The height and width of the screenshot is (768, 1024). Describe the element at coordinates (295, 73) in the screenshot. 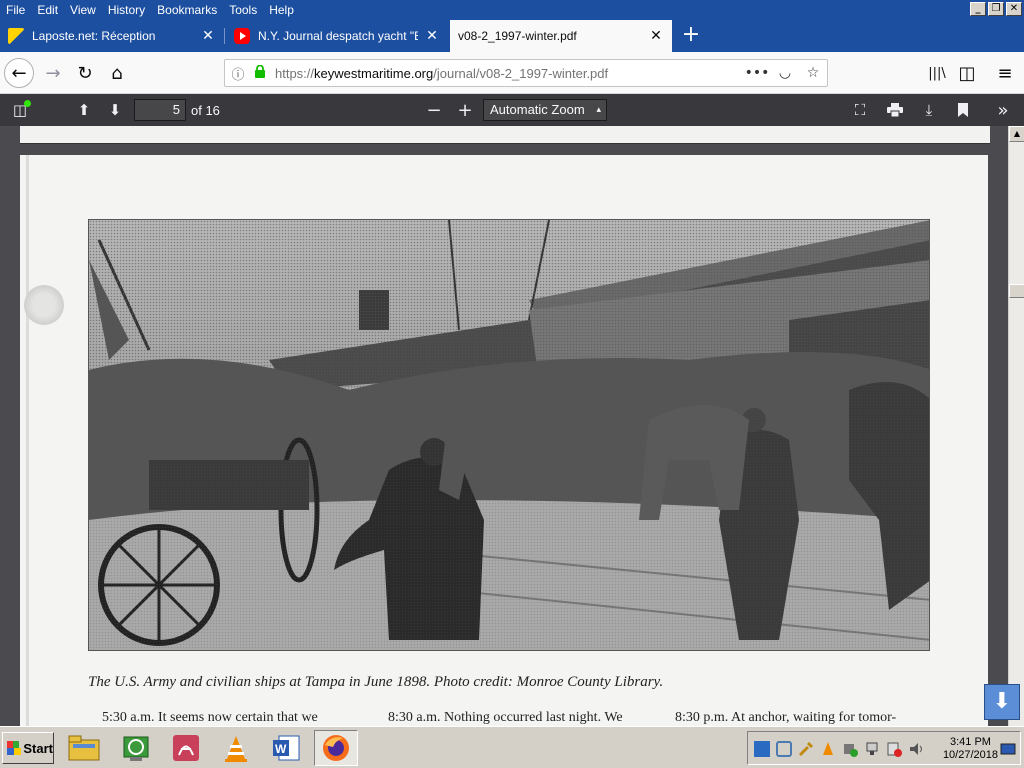

I see `url-scheme: https://` at that location.